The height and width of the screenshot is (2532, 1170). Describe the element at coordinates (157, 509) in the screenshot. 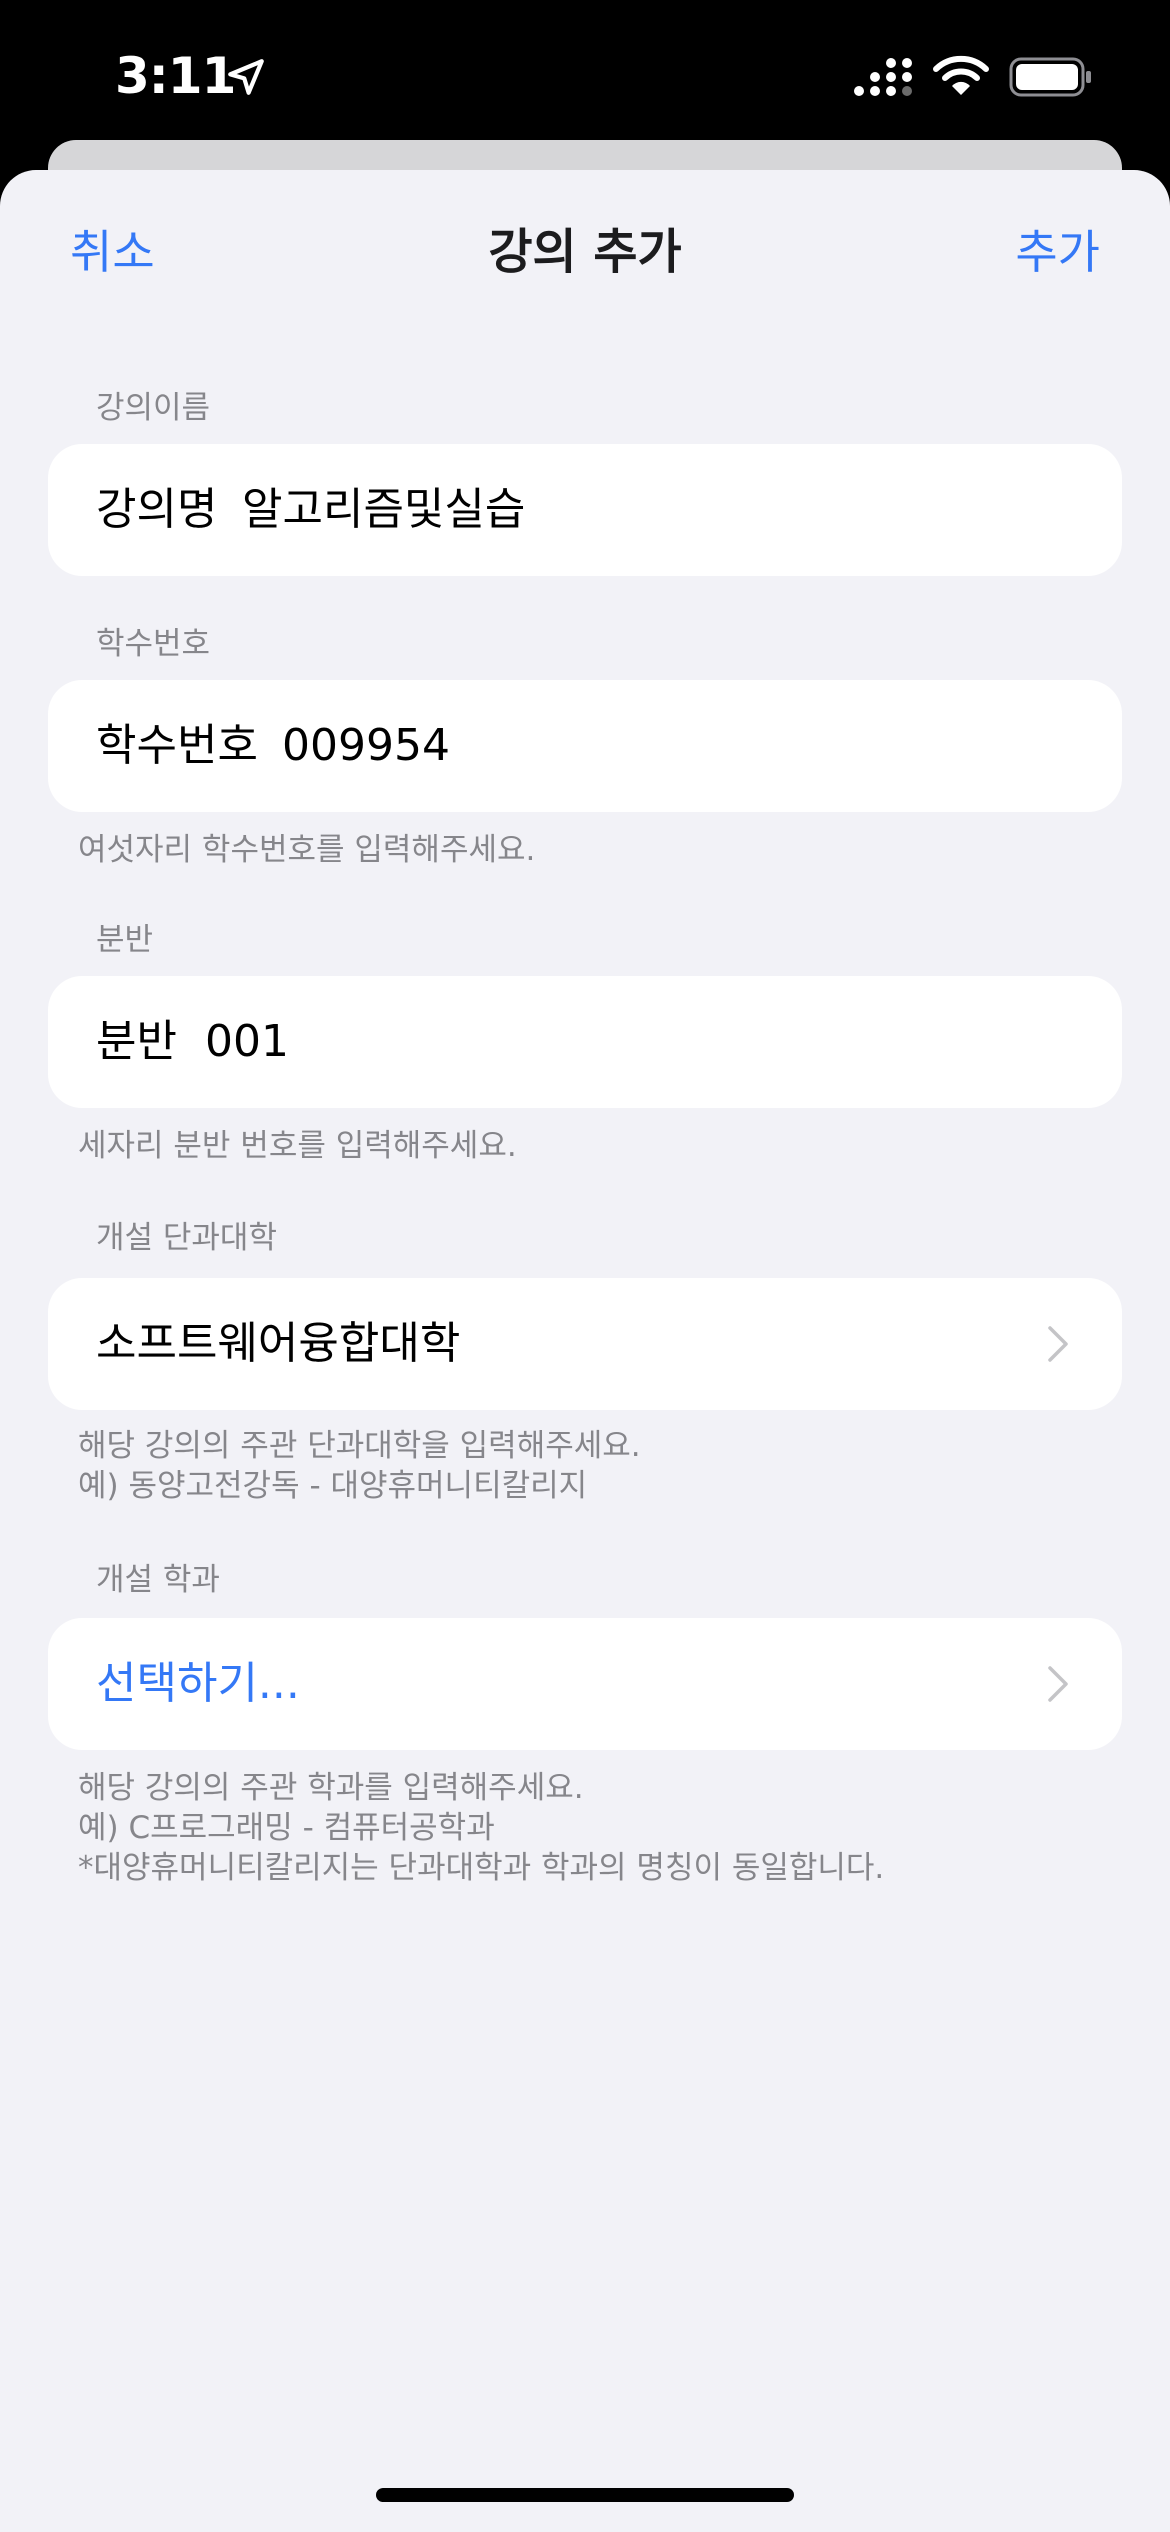

I see `course-name-label: 강의명` at that location.